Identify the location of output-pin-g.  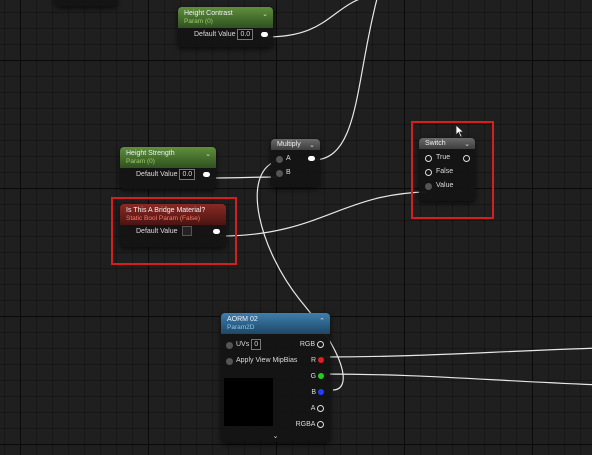
(321, 376).